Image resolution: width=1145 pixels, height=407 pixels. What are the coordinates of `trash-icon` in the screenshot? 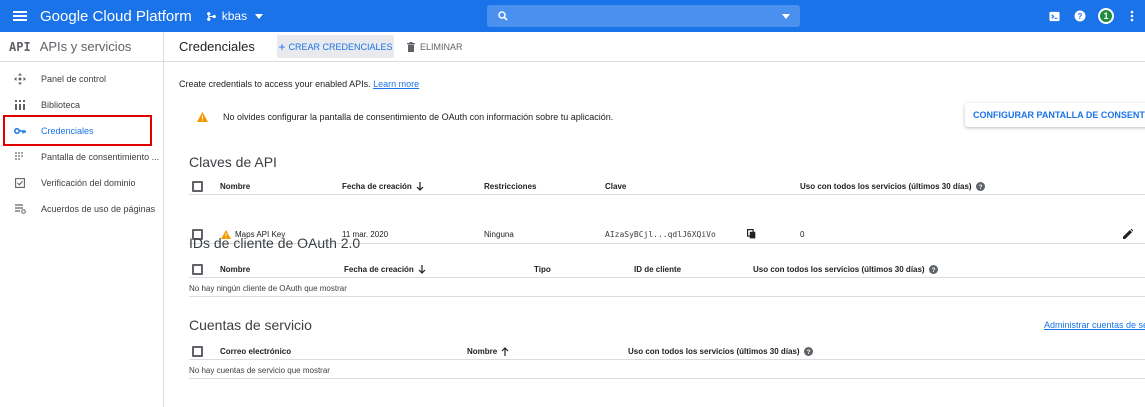 It's located at (411, 46).